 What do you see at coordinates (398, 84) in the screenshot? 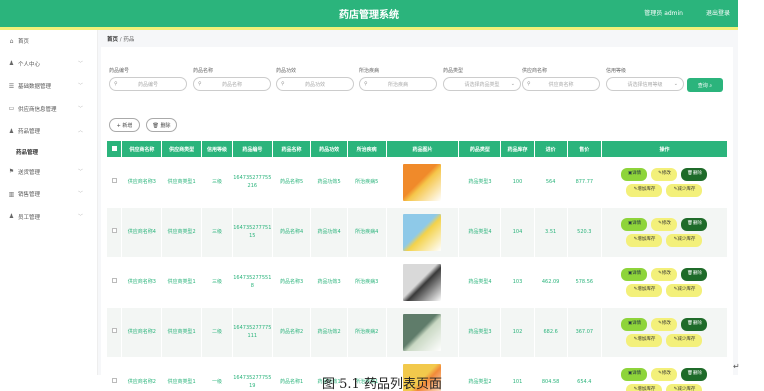
I see `filter-input: ⚲ 所治疾病` at bounding box center [398, 84].